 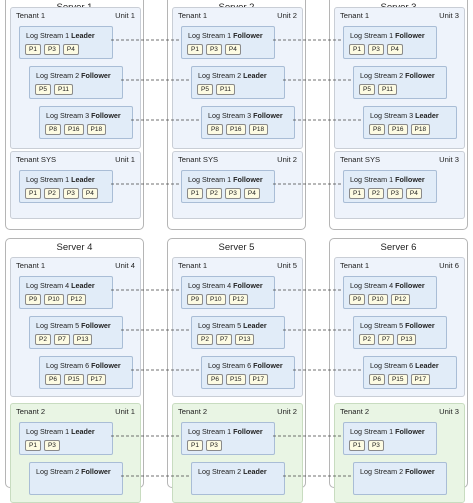 What do you see at coordinates (205, 89) in the screenshot?
I see `partition-tag: P5` at bounding box center [205, 89].